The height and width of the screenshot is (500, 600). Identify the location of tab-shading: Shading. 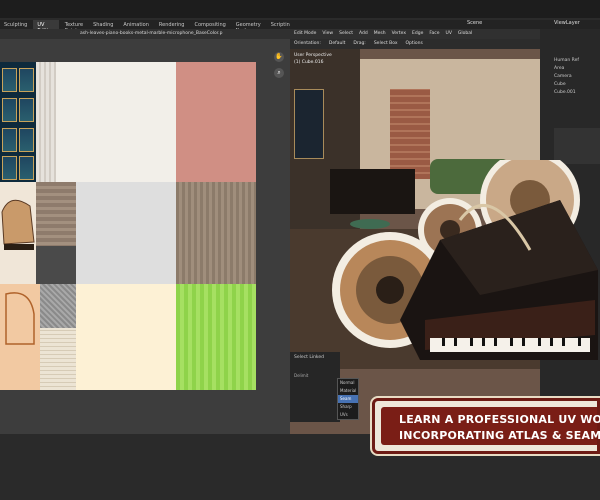
(103, 24).